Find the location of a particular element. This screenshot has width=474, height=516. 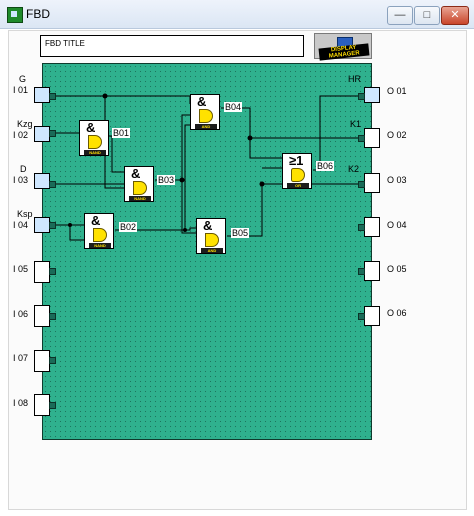

gate-b02-symbol: & is located at coordinates (96, 220).